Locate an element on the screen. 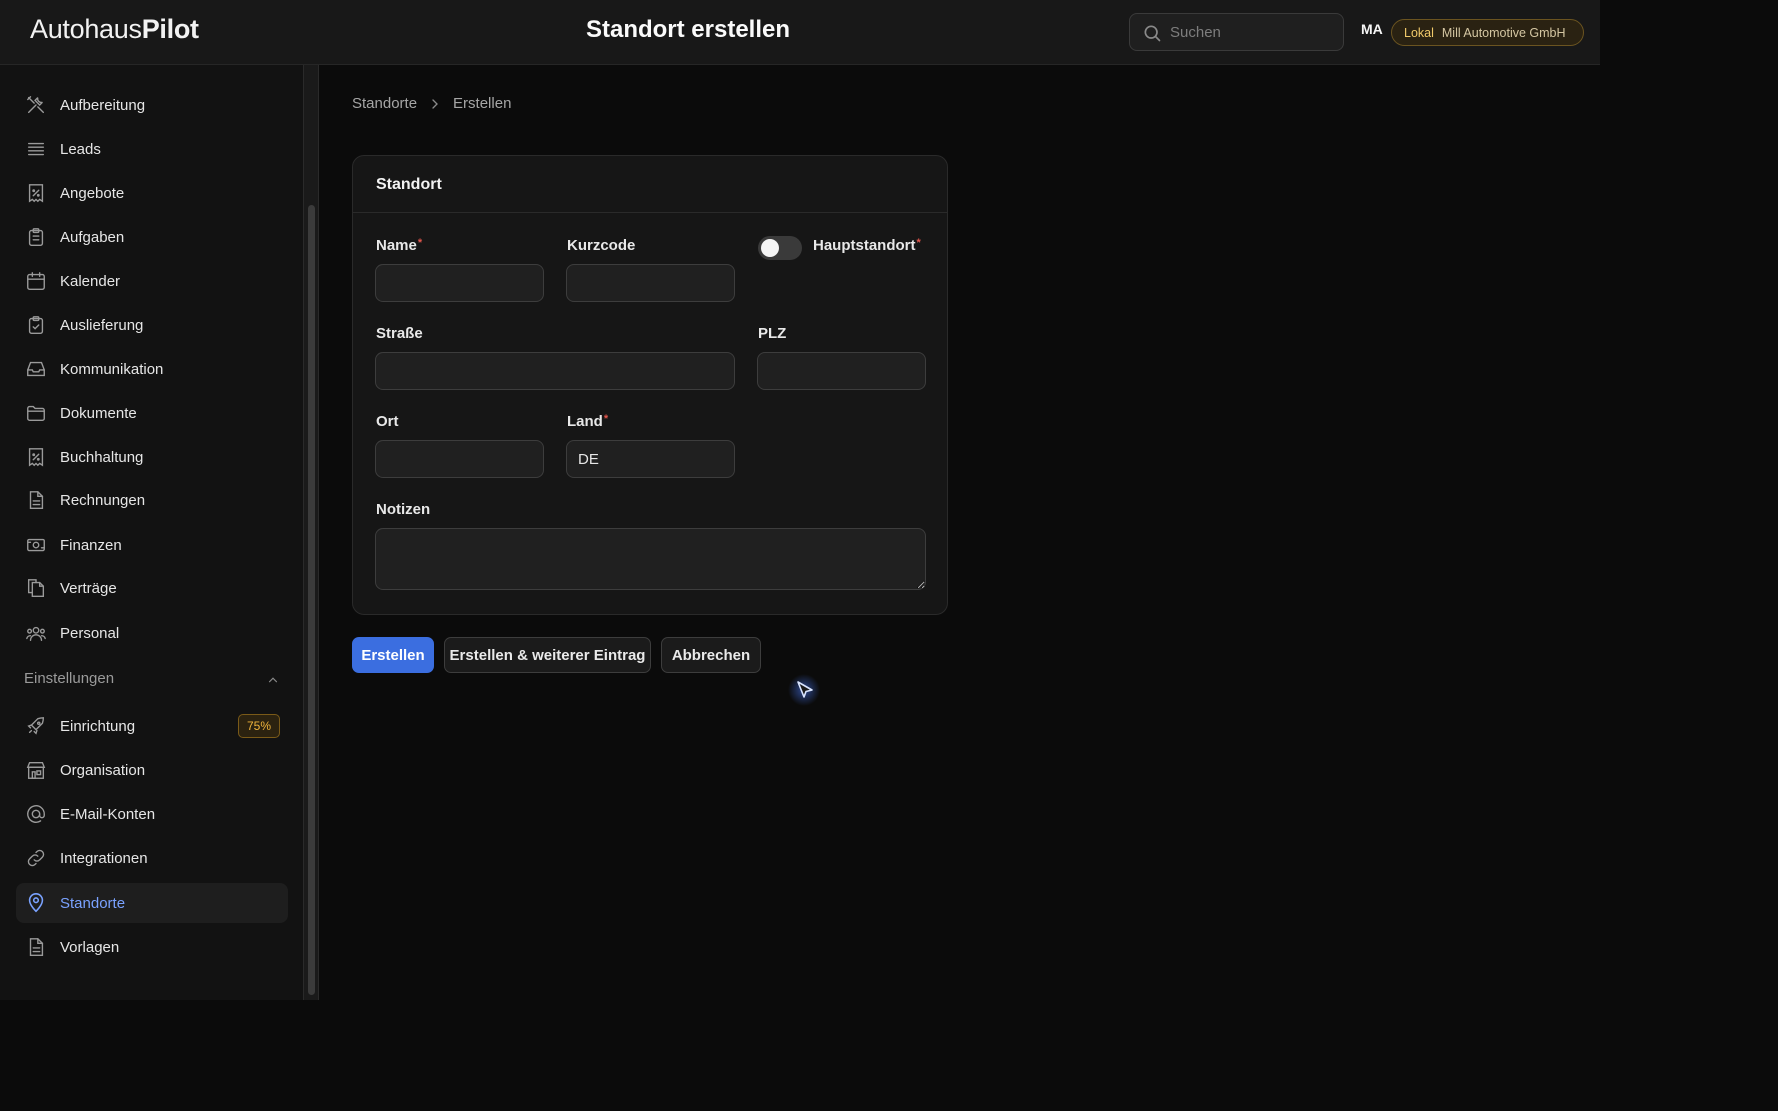  main-location-toggle is located at coordinates (780, 248).